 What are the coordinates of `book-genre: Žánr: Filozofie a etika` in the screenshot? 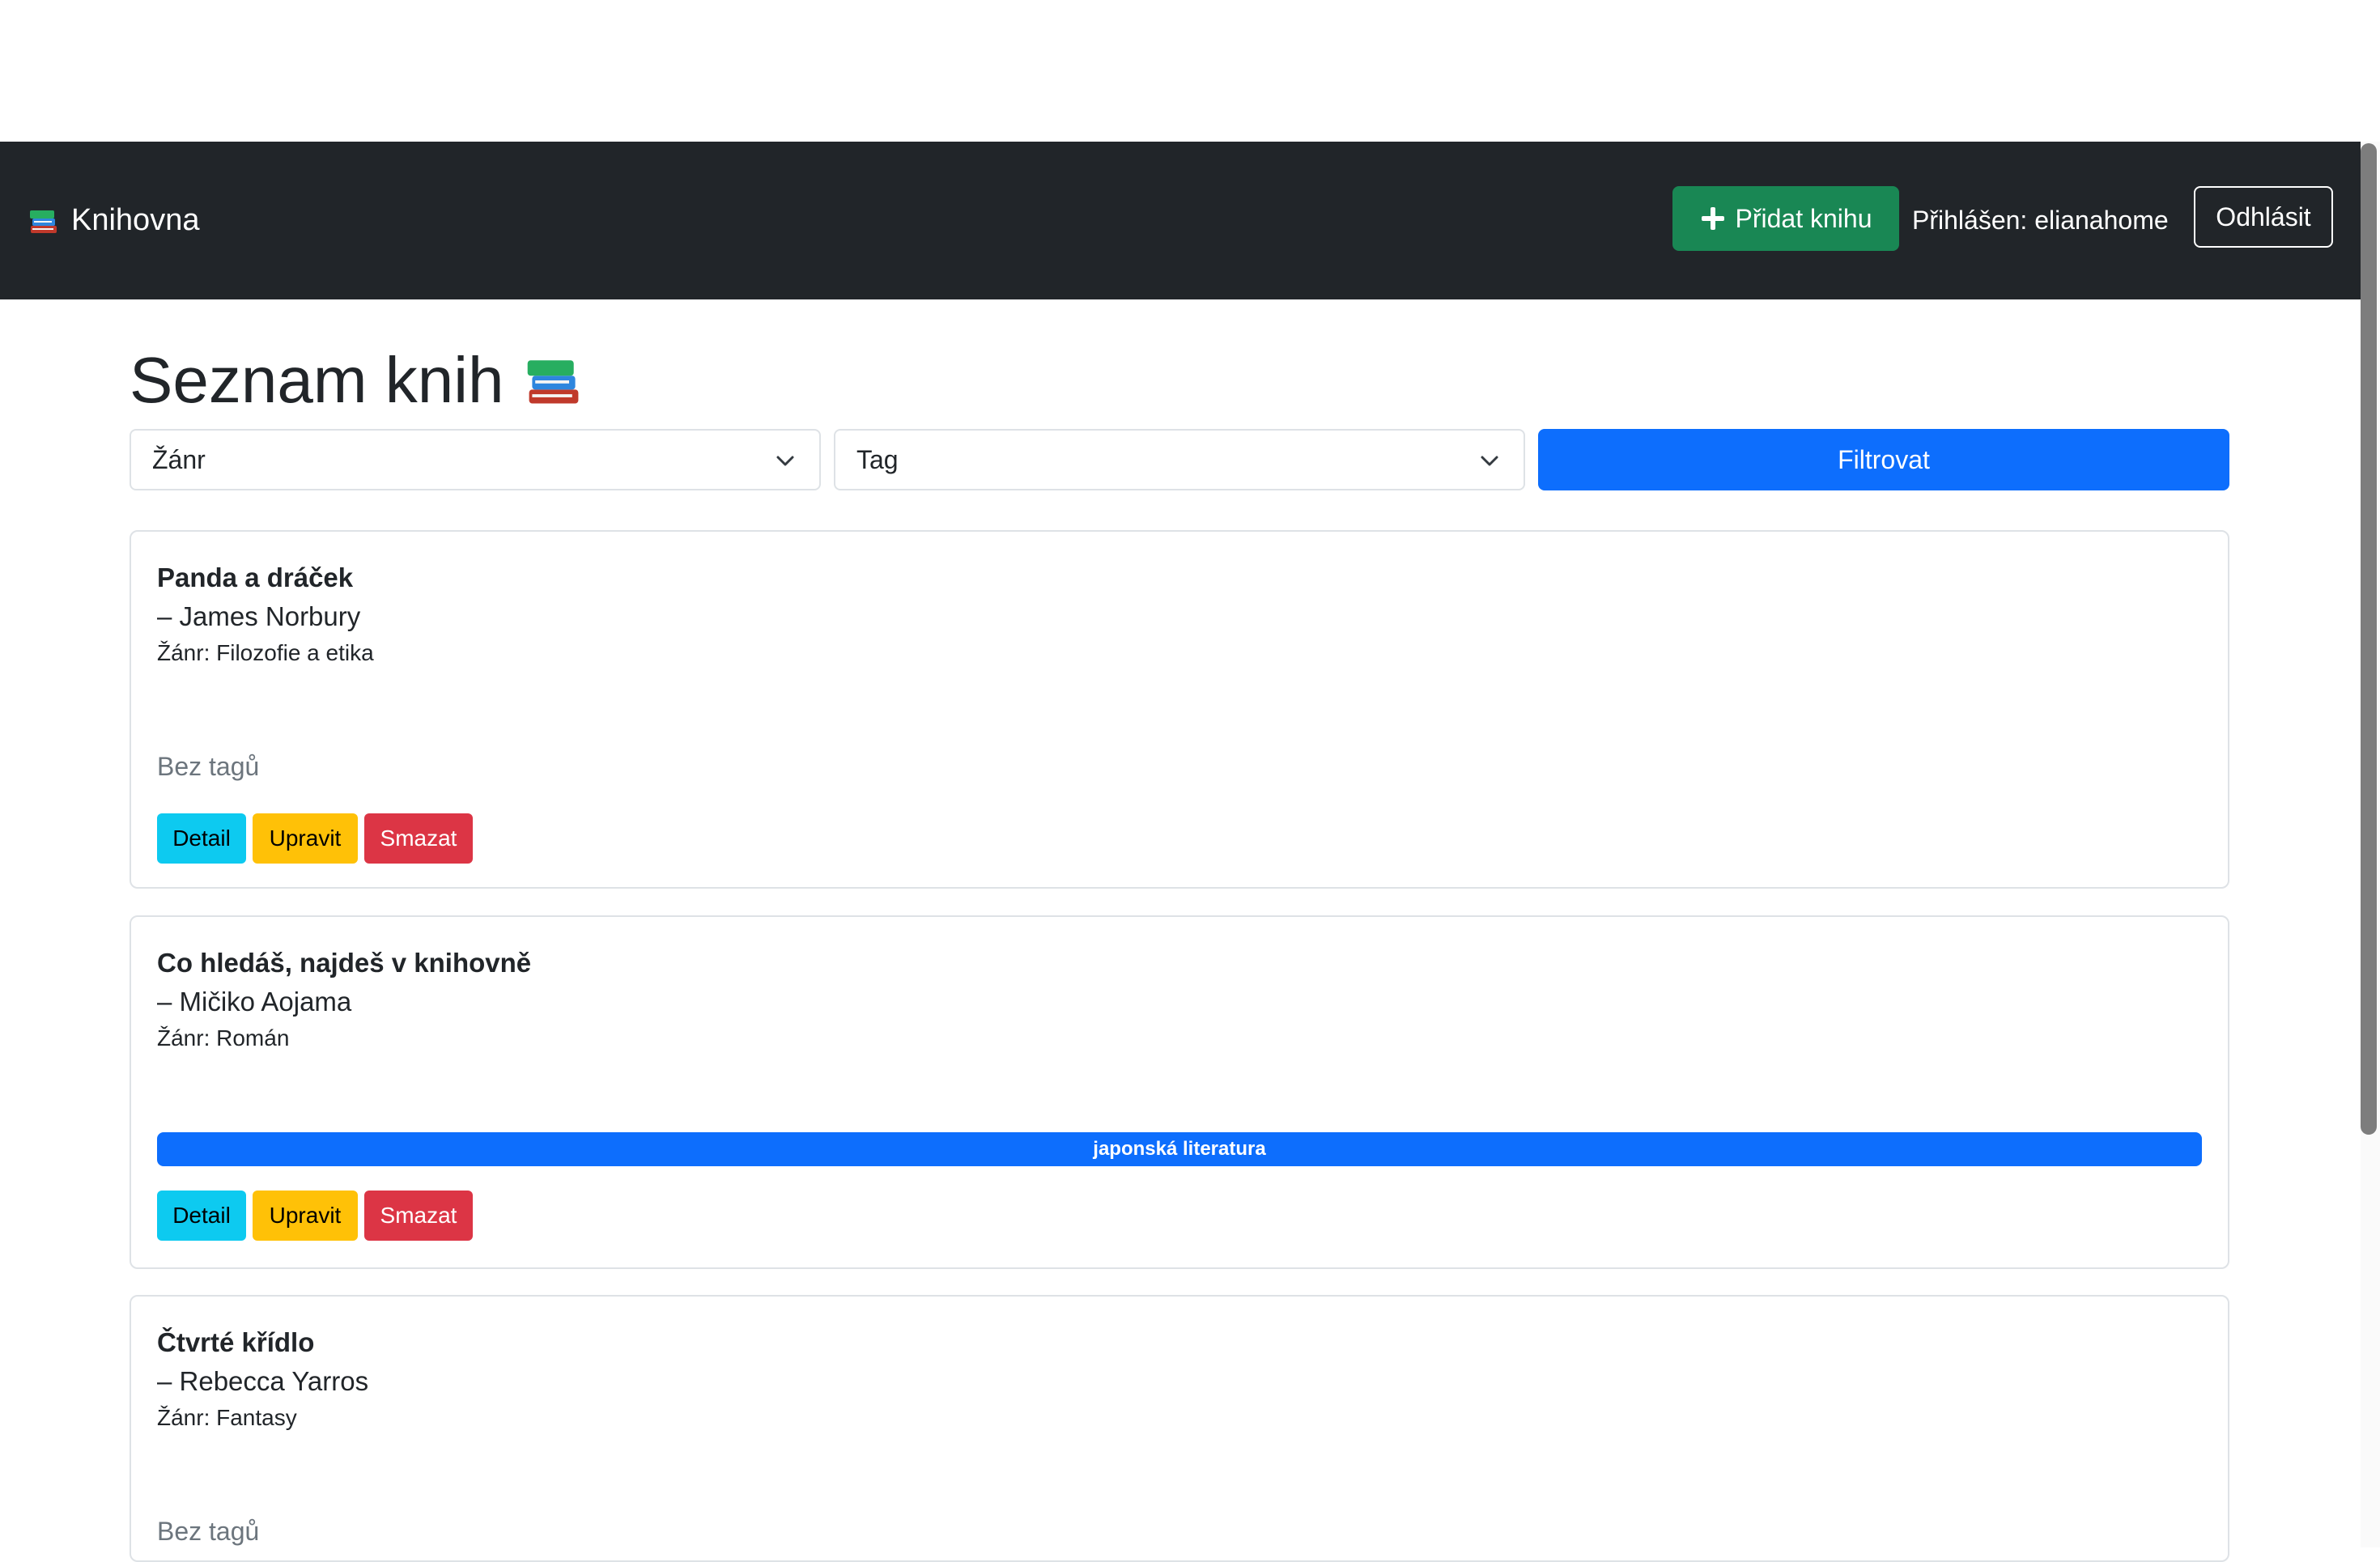 It's located at (265, 652).